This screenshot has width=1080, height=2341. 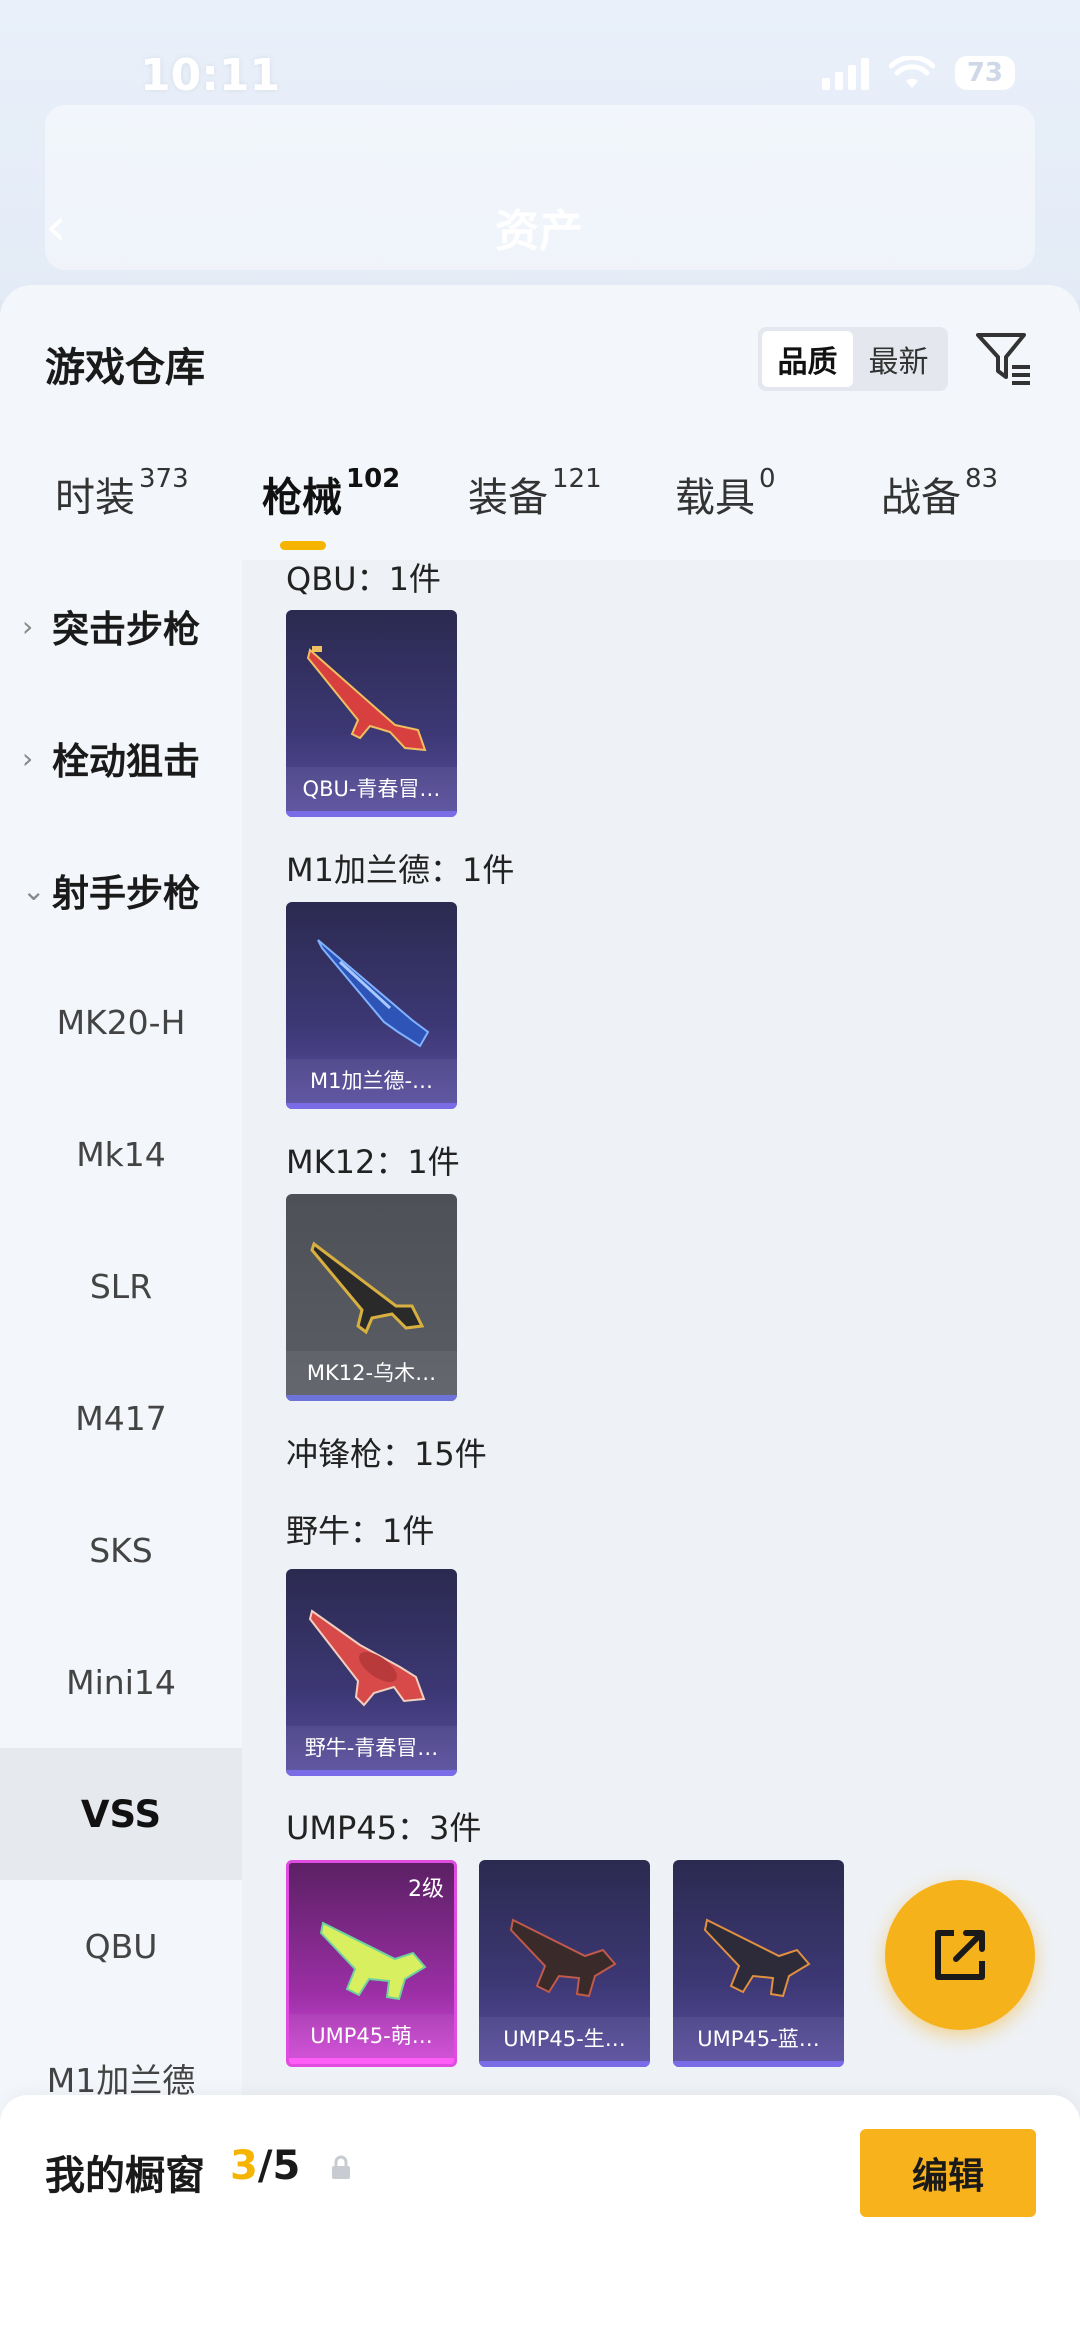 I want to click on tab-vehicles: 载具 0, so click(x=725, y=511).